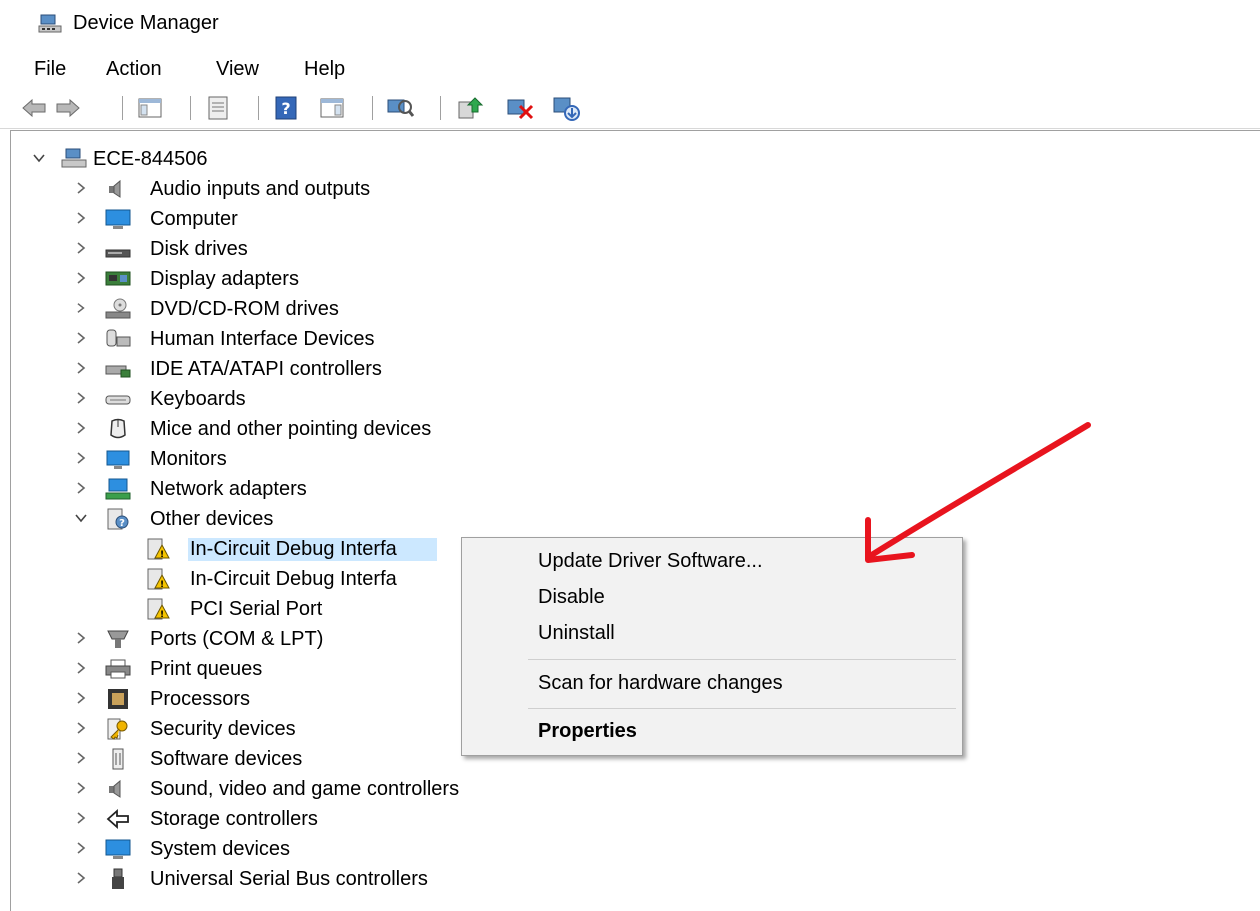  Describe the element at coordinates (332, 108) in the screenshot. I see `show-action-pane-icon` at that location.